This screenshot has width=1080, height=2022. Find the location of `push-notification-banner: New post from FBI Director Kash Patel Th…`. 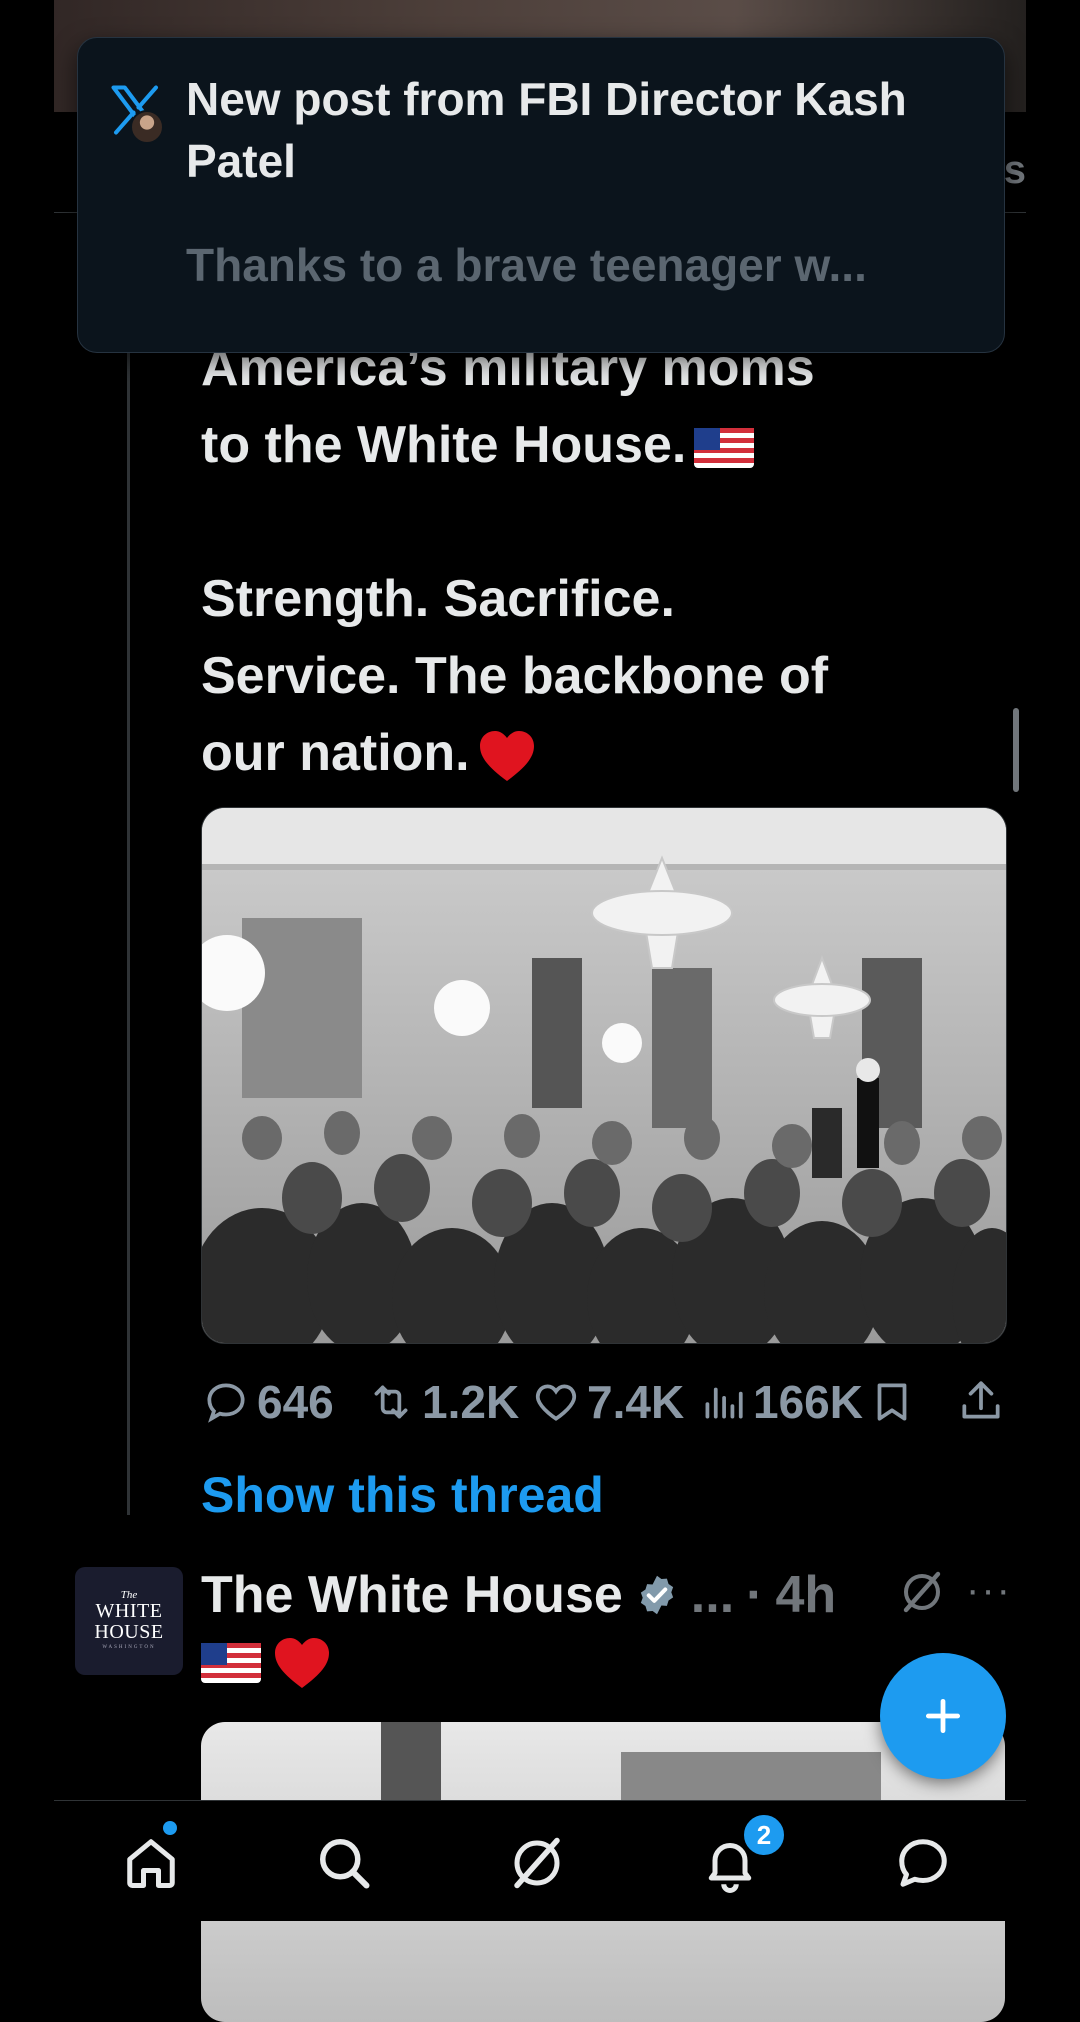

push-notification-banner: New post from FBI Director Kash Patel Th… is located at coordinates (541, 195).